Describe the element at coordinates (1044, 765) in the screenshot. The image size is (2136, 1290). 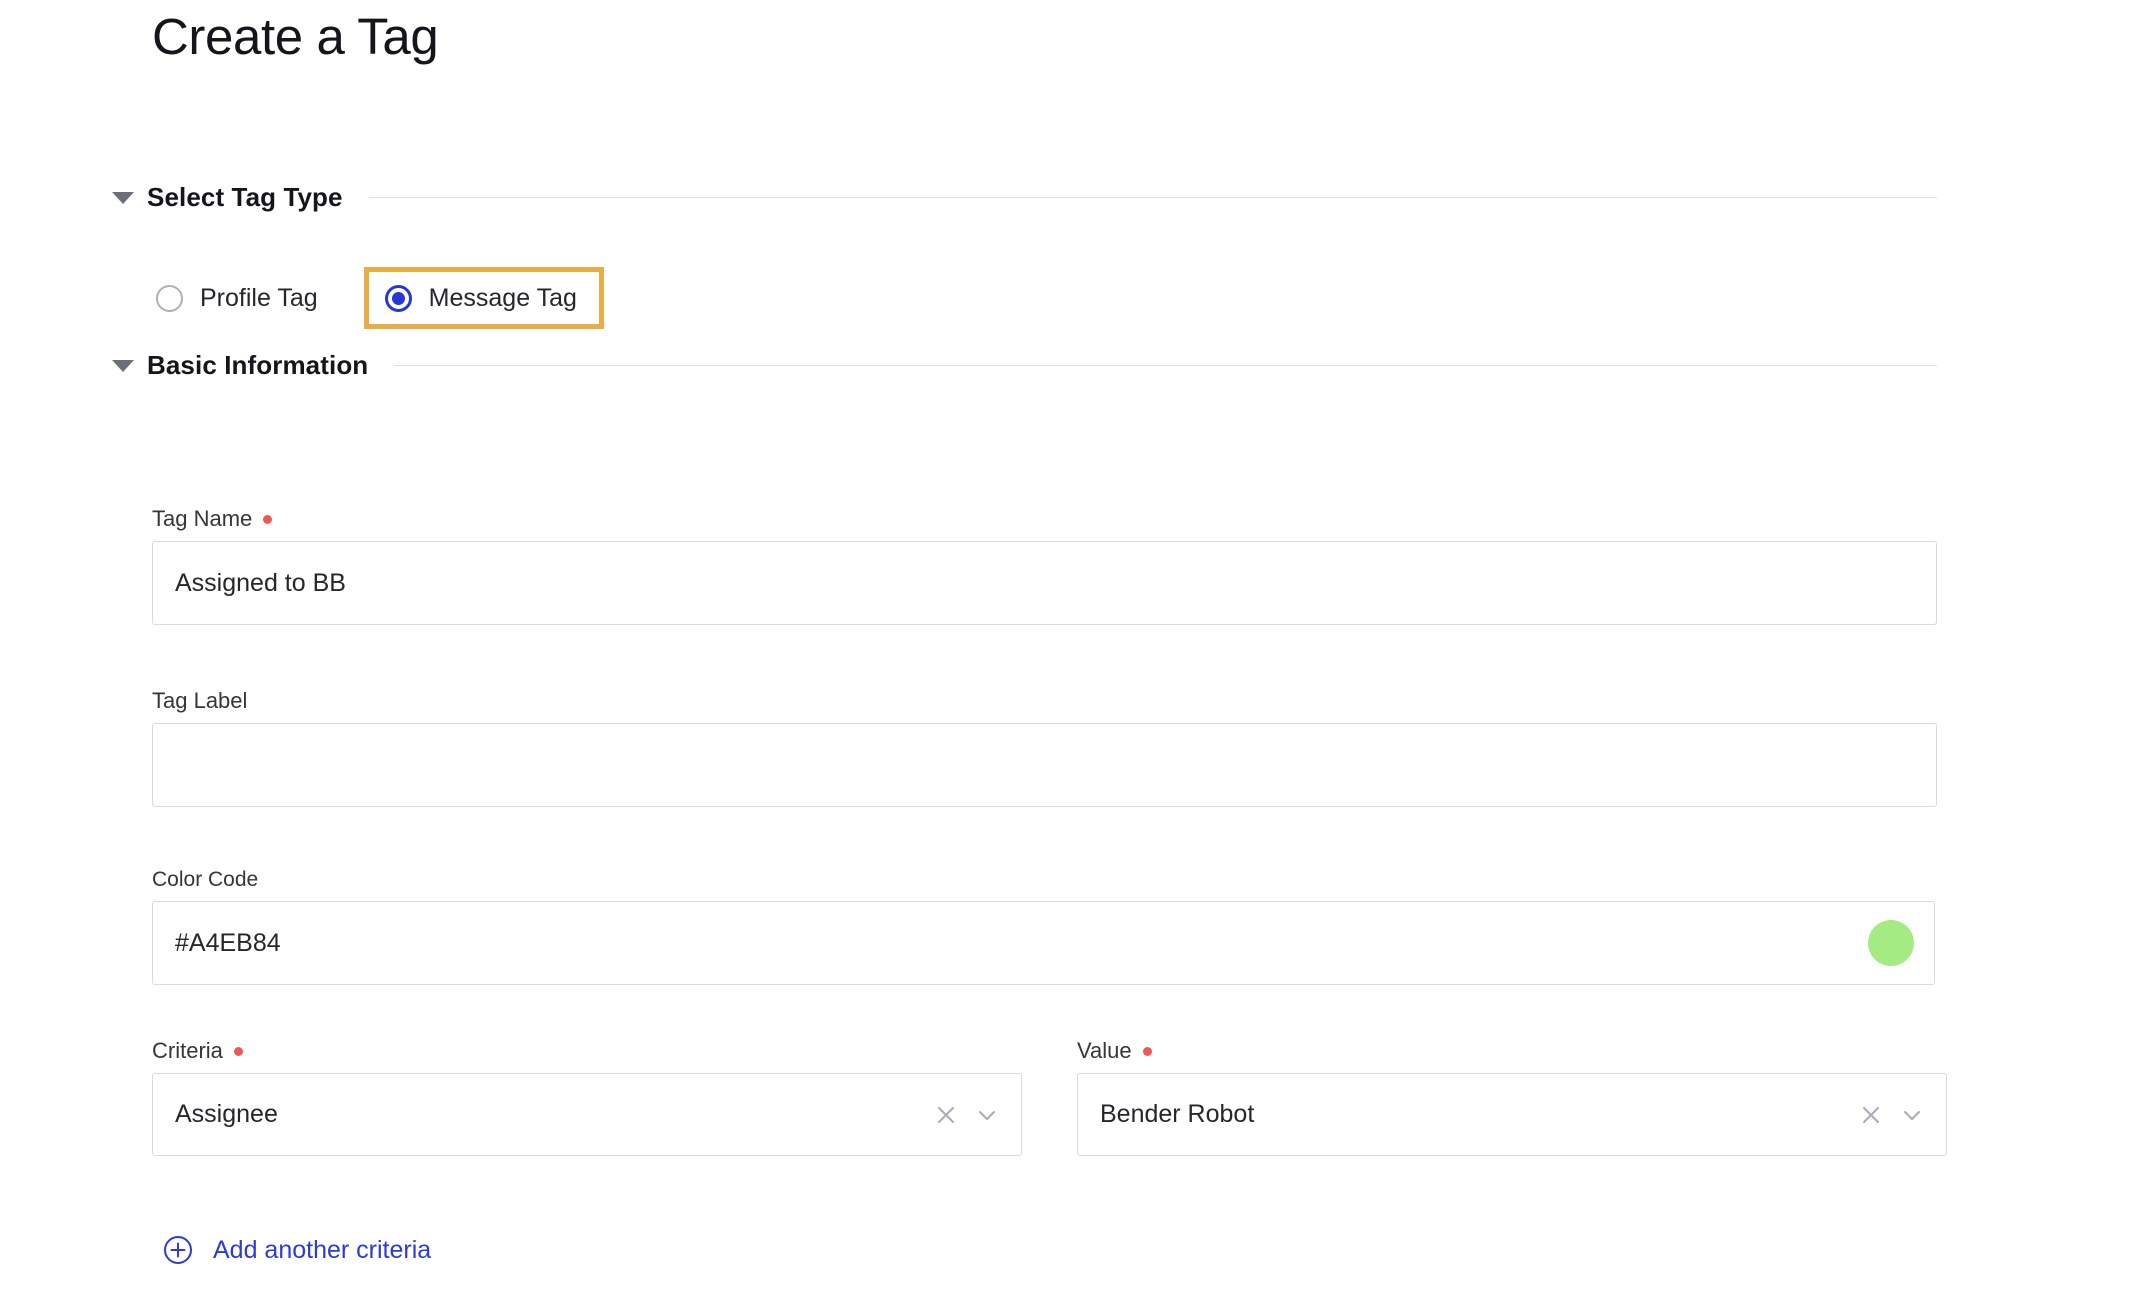
I see `tag-label-input` at that location.